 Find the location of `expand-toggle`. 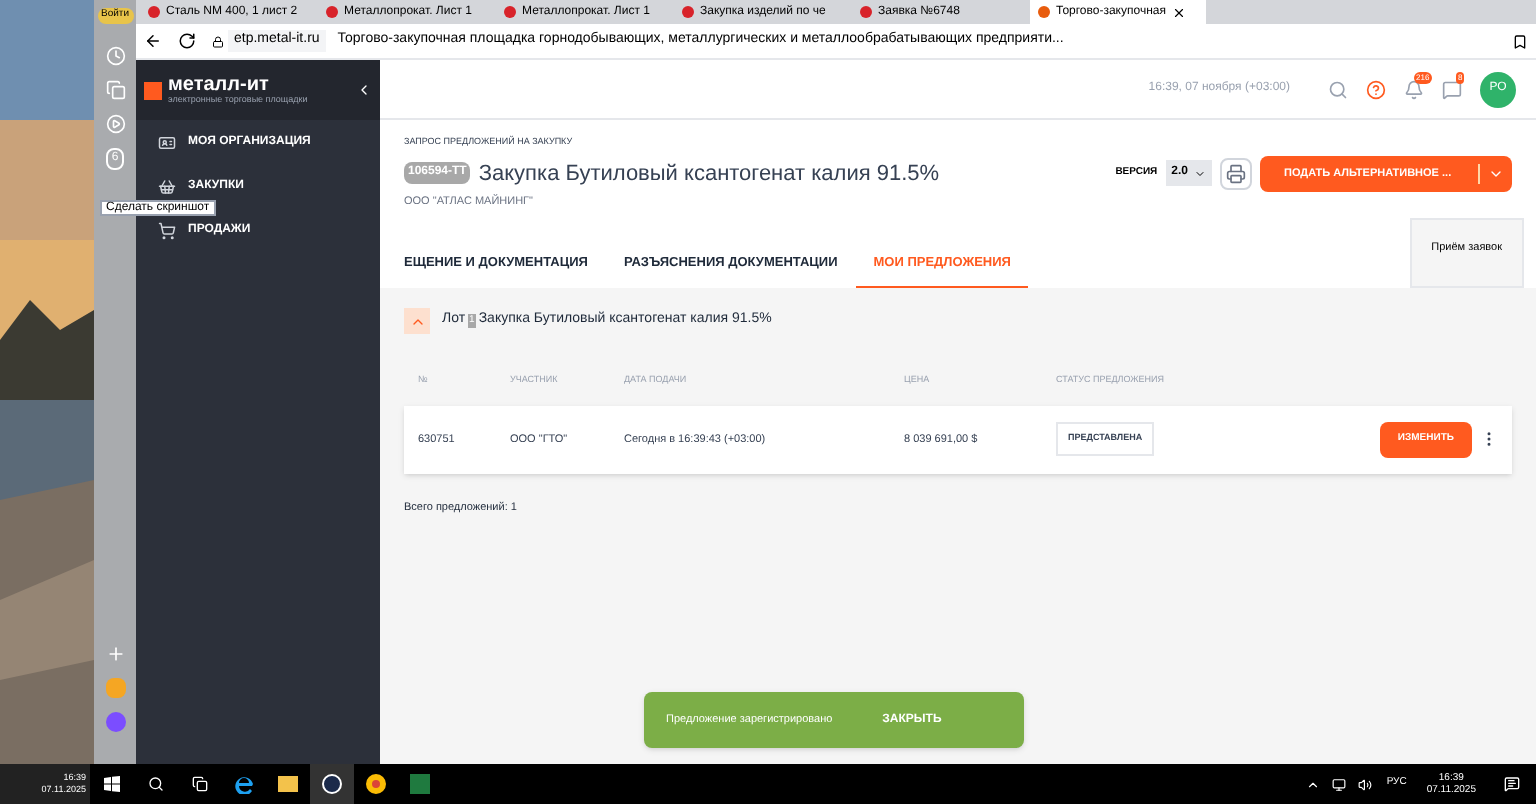

expand-toggle is located at coordinates (417, 321).